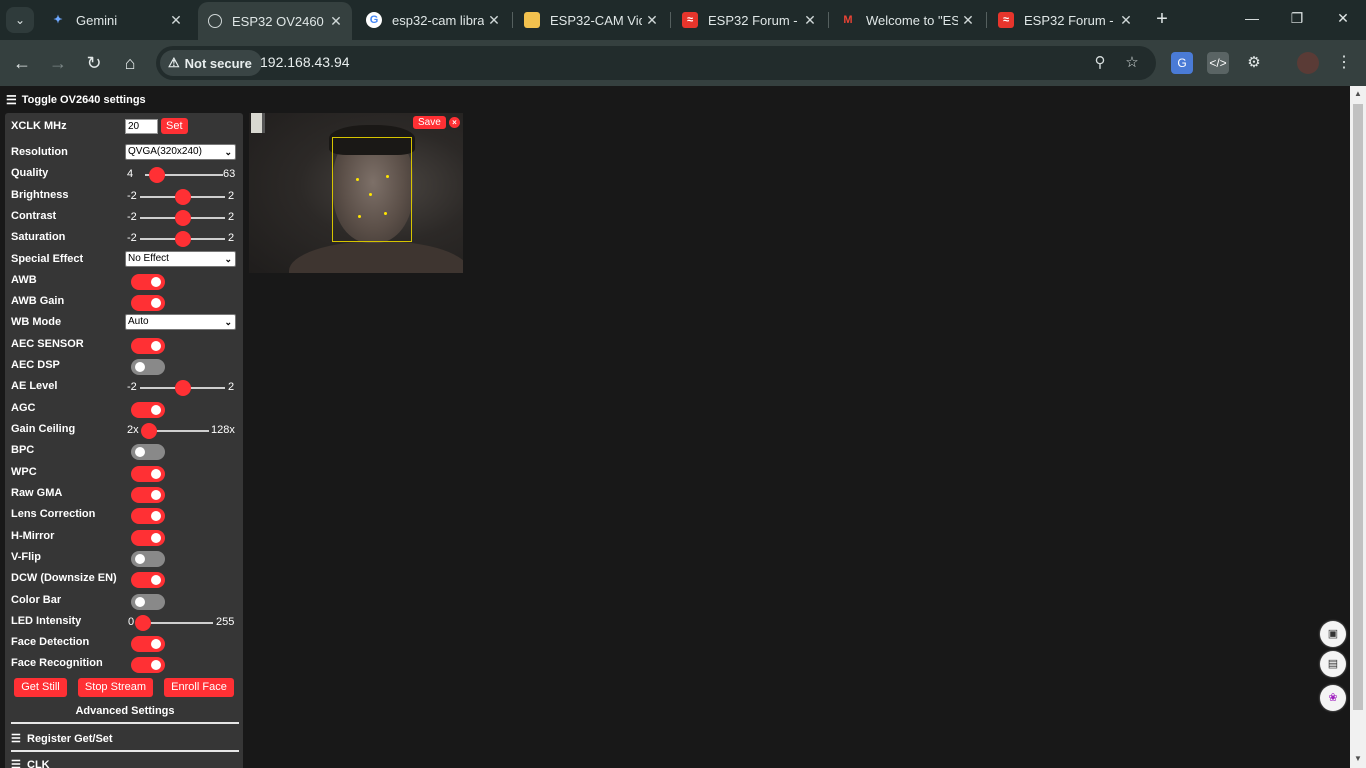 This screenshot has width=1366, height=768. Describe the element at coordinates (183, 239) in the screenshot. I see `saturation-slider-thumb` at that location.